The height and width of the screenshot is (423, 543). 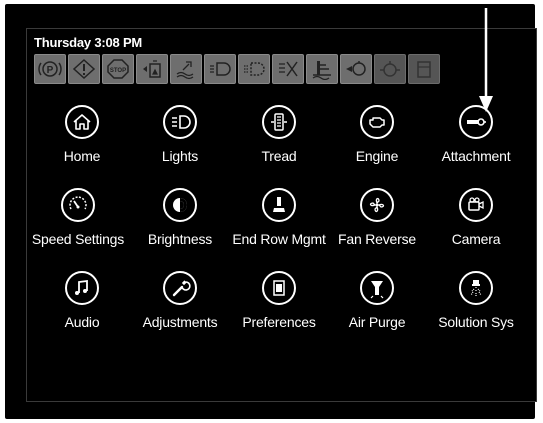 I want to click on menu-item-air-purge: Air Purge, so click(x=377, y=300).